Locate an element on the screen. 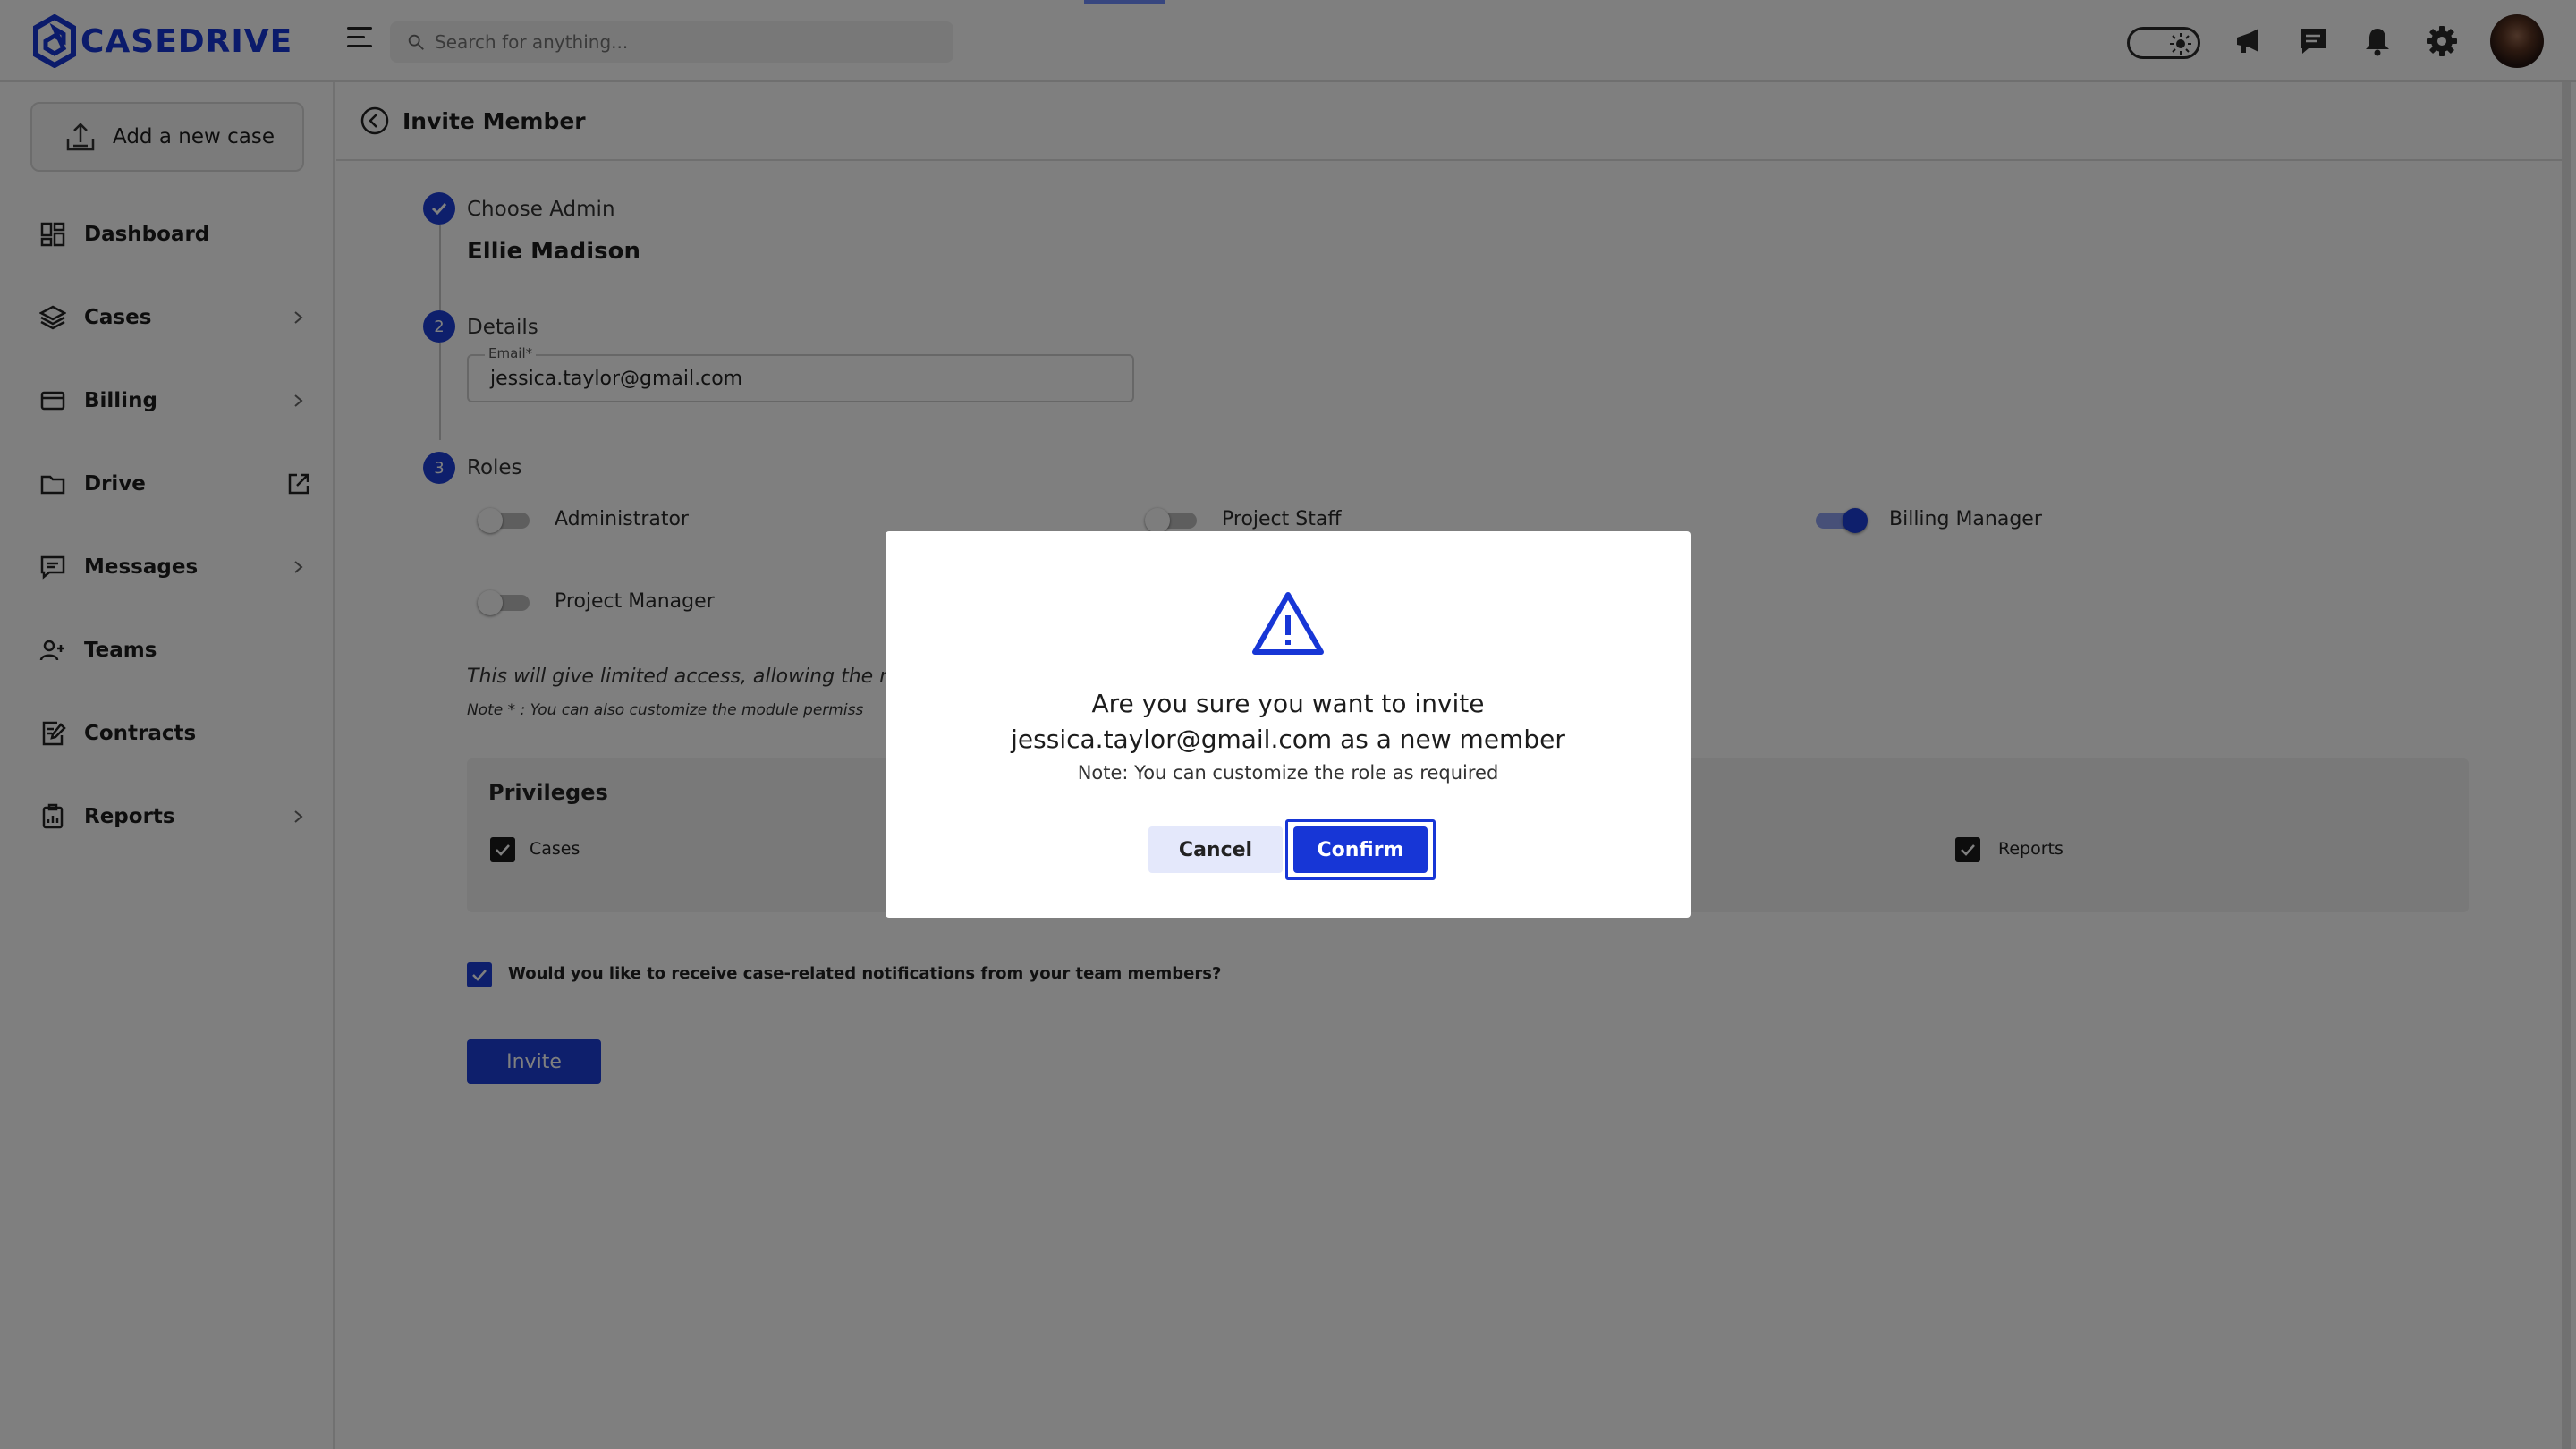  confirm-button: Confirm is located at coordinates (1360, 849).